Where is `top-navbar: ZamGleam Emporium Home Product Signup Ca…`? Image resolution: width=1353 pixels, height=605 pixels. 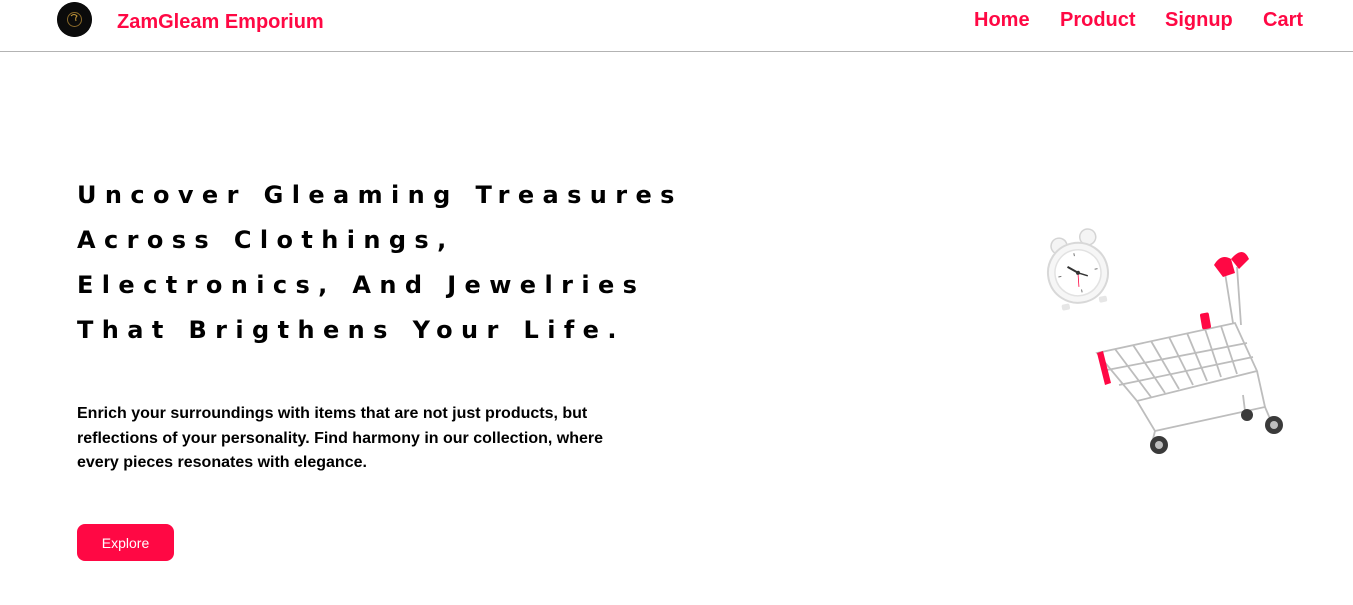 top-navbar: ZamGleam Emporium Home Product Signup Ca… is located at coordinates (676, 26).